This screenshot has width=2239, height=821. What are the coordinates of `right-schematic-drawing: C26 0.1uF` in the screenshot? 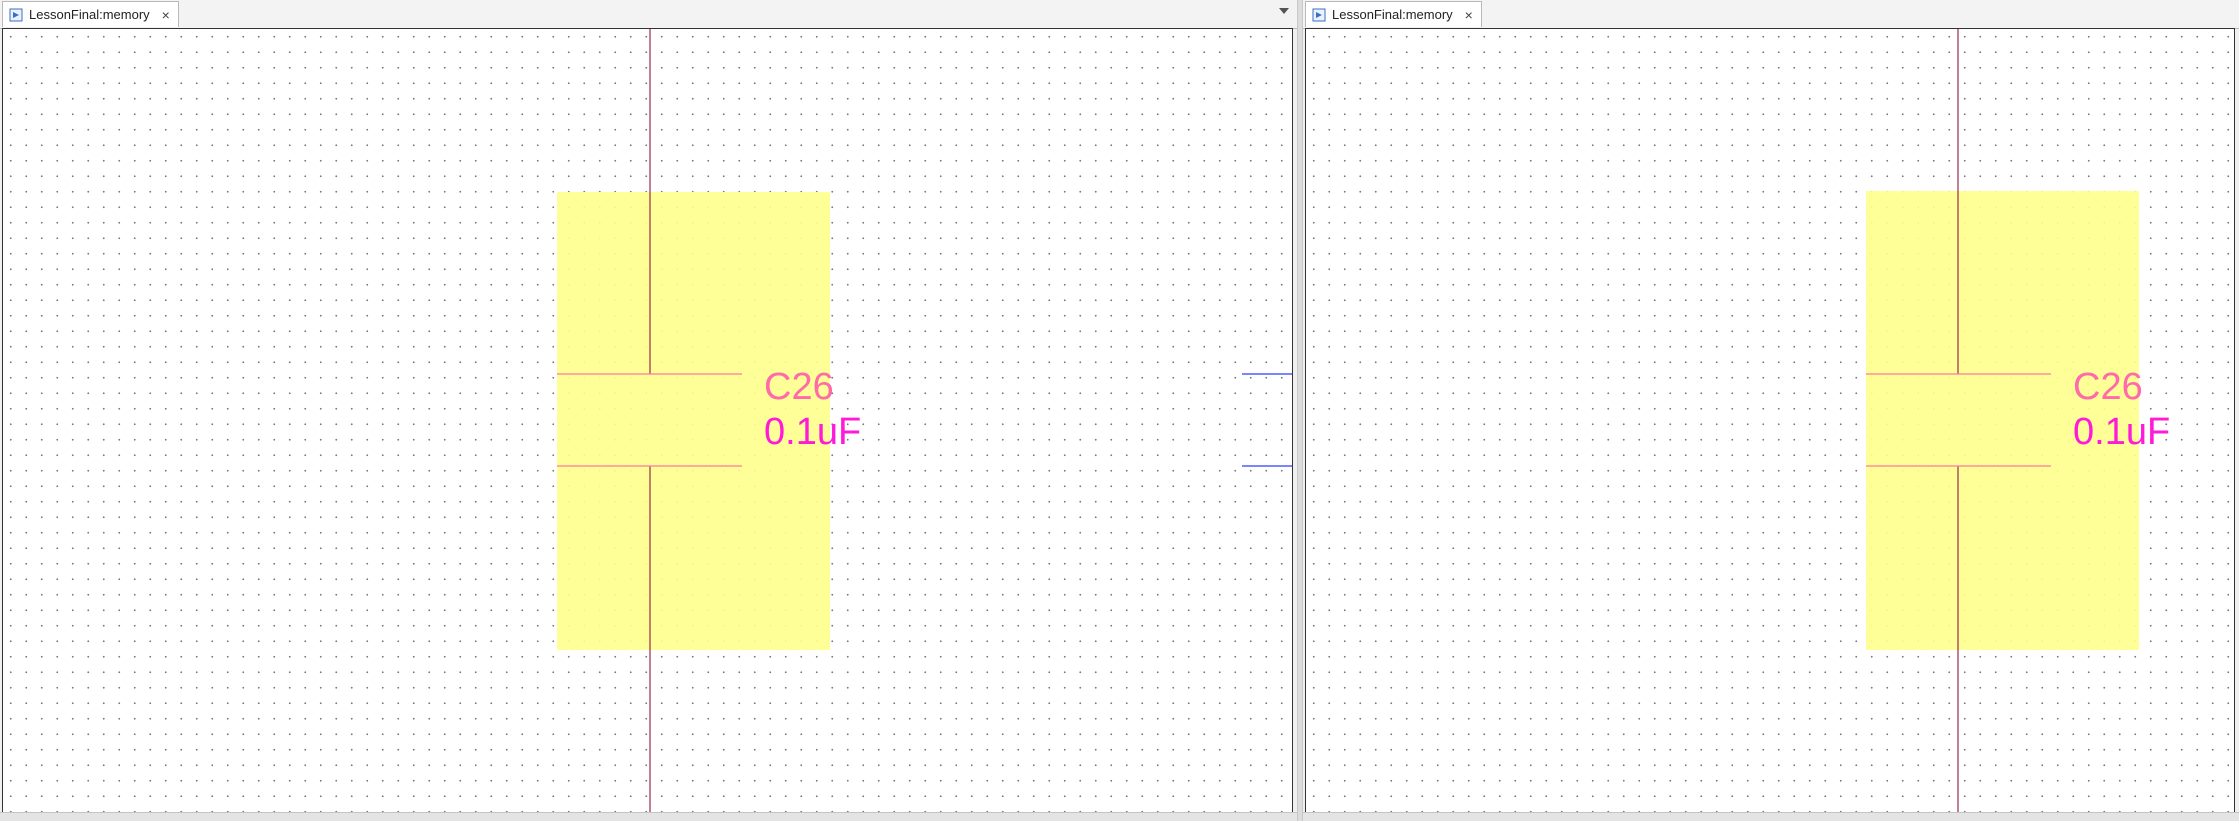 It's located at (2018, 420).